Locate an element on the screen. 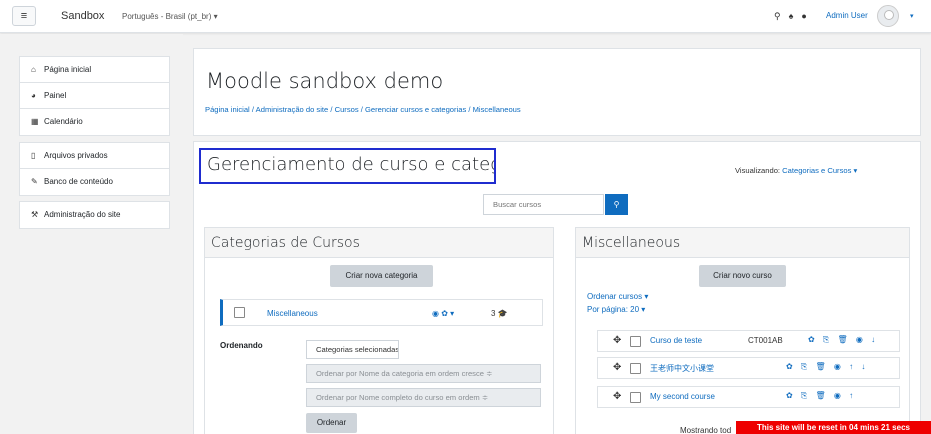 This screenshot has height=434, width=931. create-category-button: Criar nova categoria is located at coordinates (381, 276).